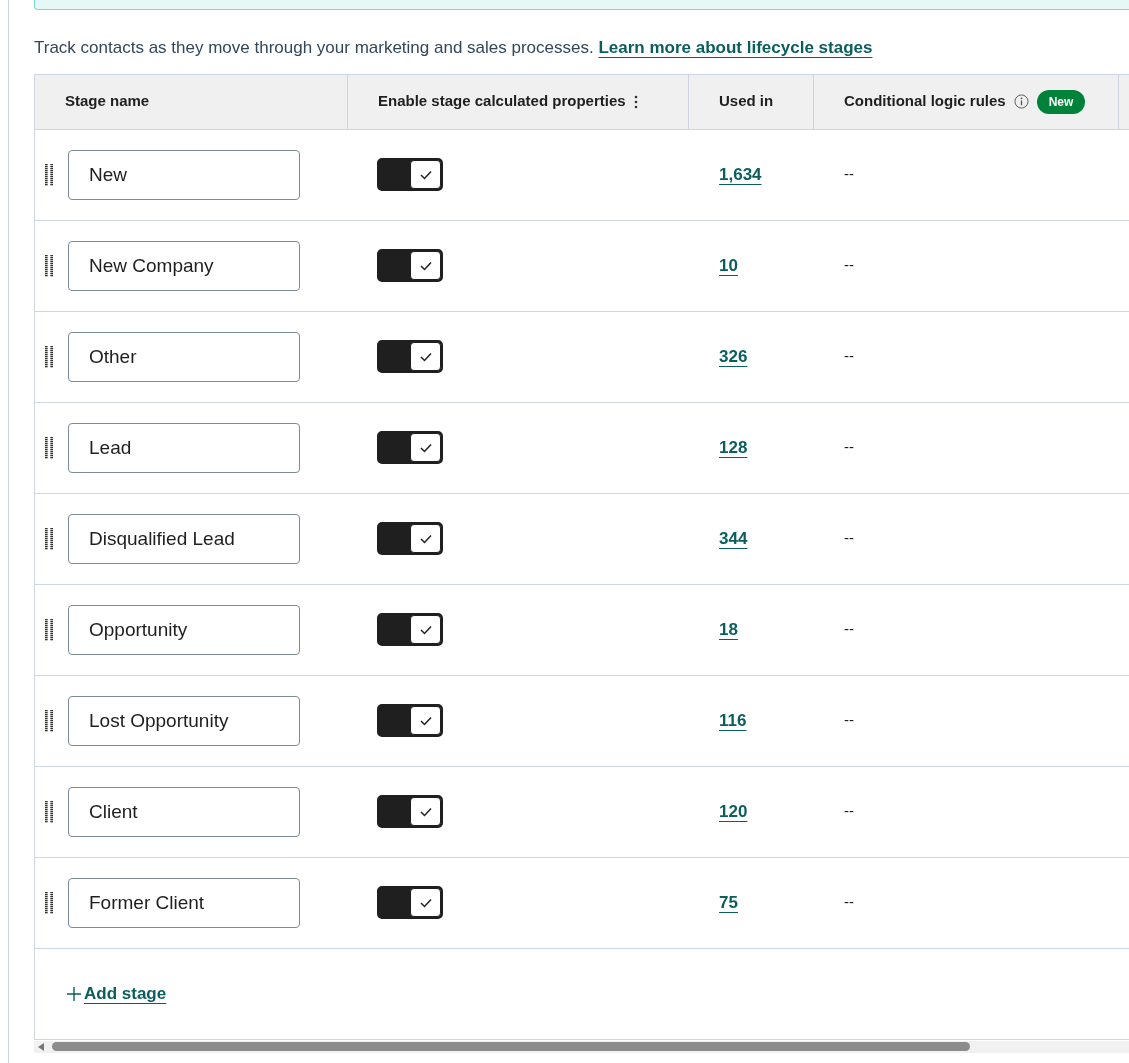 The width and height of the screenshot is (1129, 1063). Describe the element at coordinates (733, 447) in the screenshot. I see `usage-count-link: 128` at that location.